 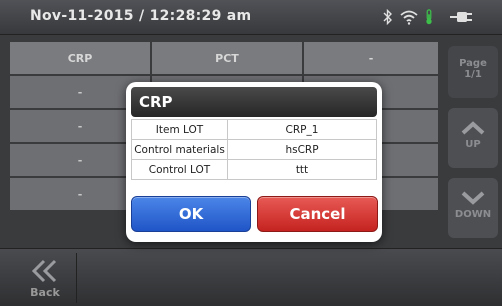 I want to click on column-header-3: -, so click(x=371, y=58).